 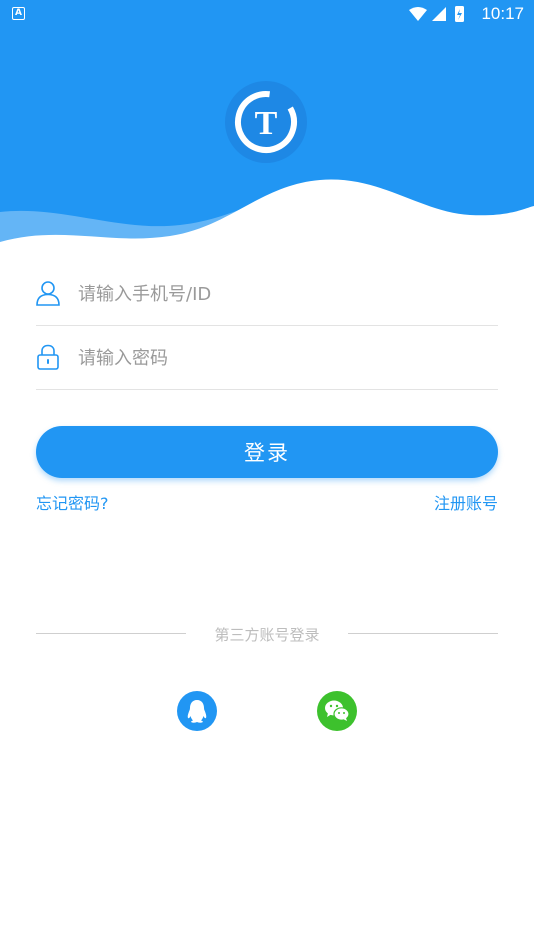 I want to click on signal-icon, so click(x=439, y=14).